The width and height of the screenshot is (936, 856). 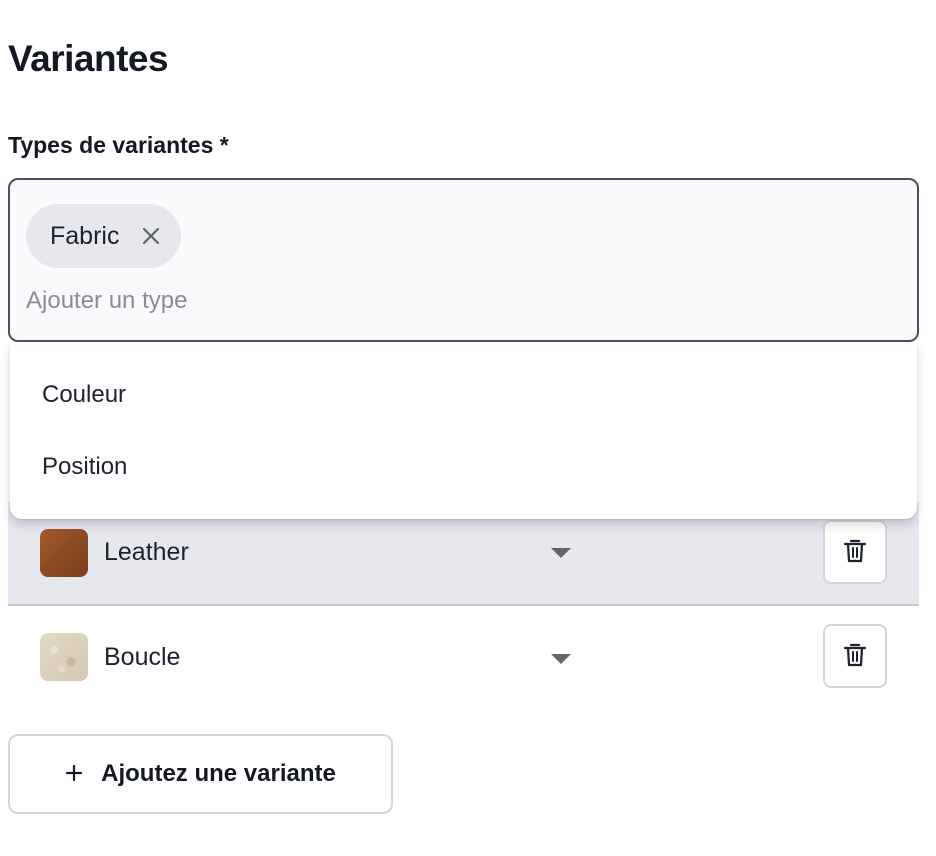 What do you see at coordinates (84, 395) in the screenshot?
I see `dropdown-option-couleur: Couleur` at bounding box center [84, 395].